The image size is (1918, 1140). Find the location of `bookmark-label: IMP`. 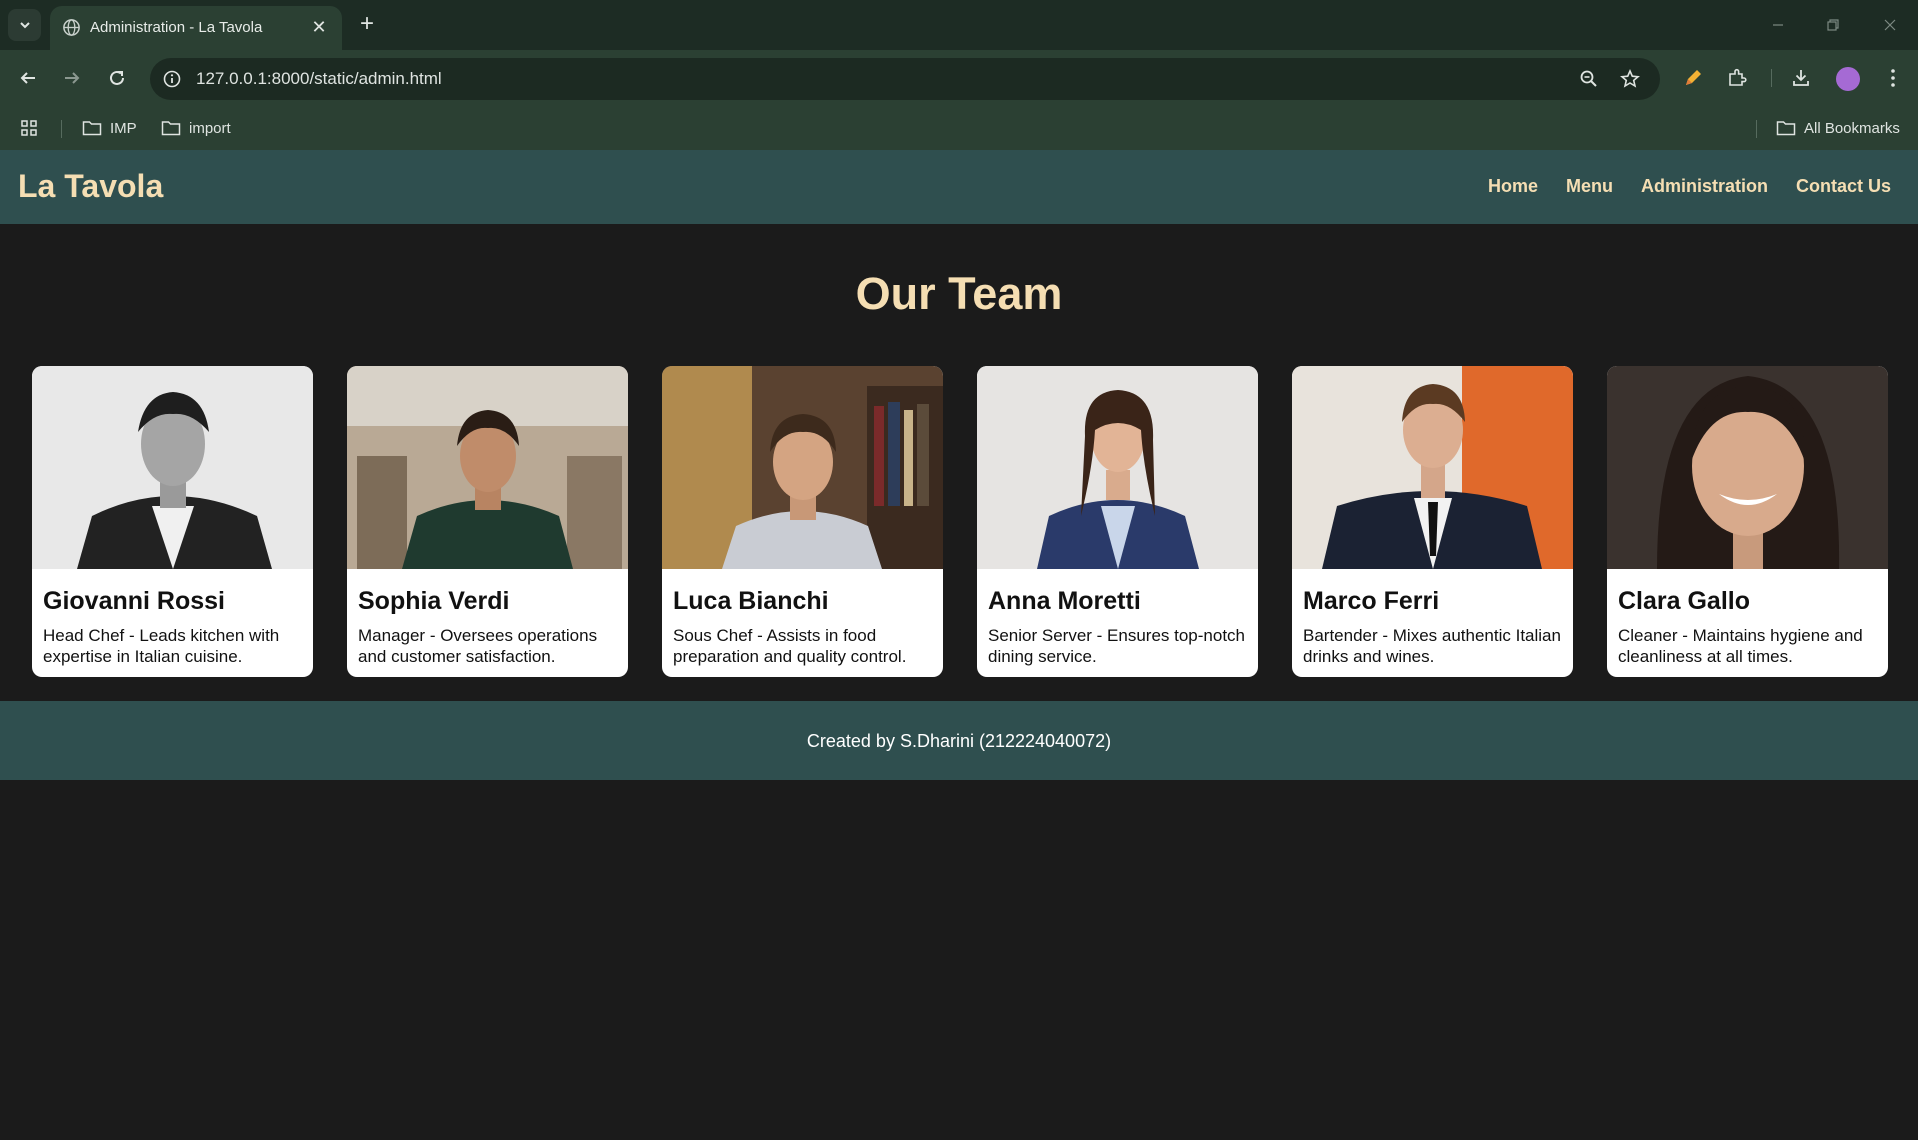

bookmark-label: IMP is located at coordinates (123, 128).